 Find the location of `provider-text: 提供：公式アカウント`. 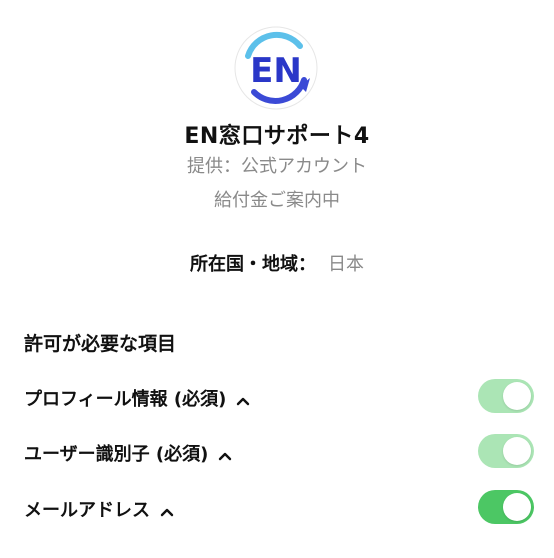

provider-text: 提供：公式アカウント is located at coordinates (277, 166).